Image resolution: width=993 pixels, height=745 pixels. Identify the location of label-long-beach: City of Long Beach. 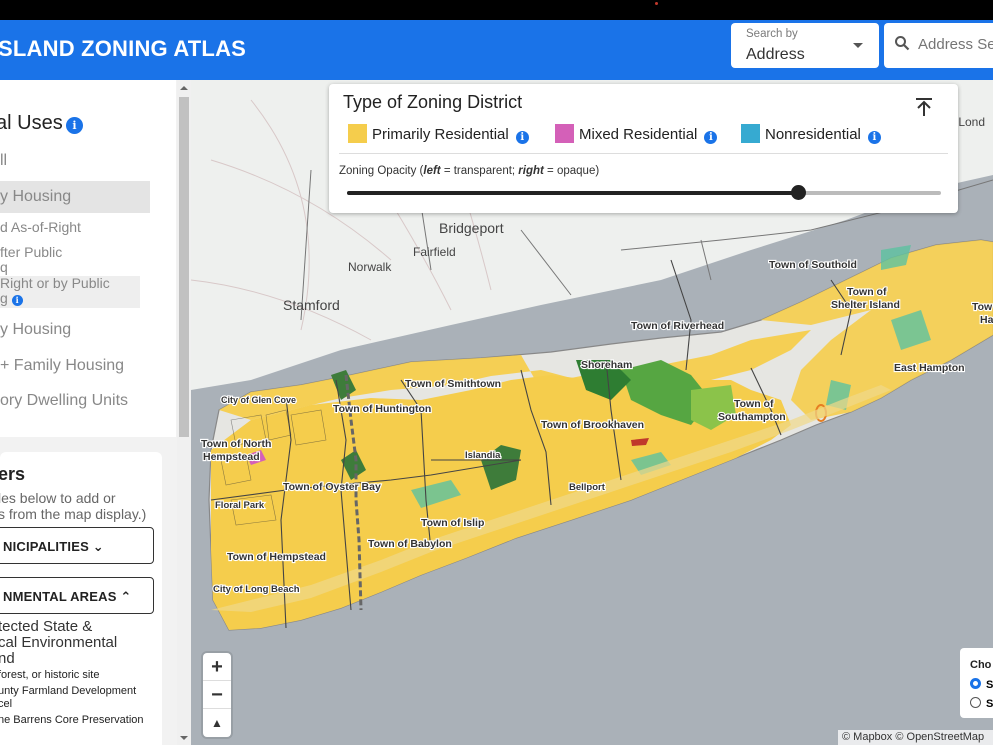
(256, 589).